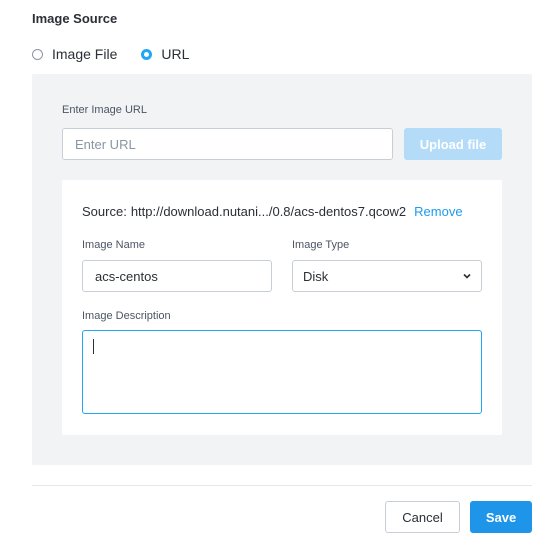  I want to click on remove-link: Remove, so click(438, 211).